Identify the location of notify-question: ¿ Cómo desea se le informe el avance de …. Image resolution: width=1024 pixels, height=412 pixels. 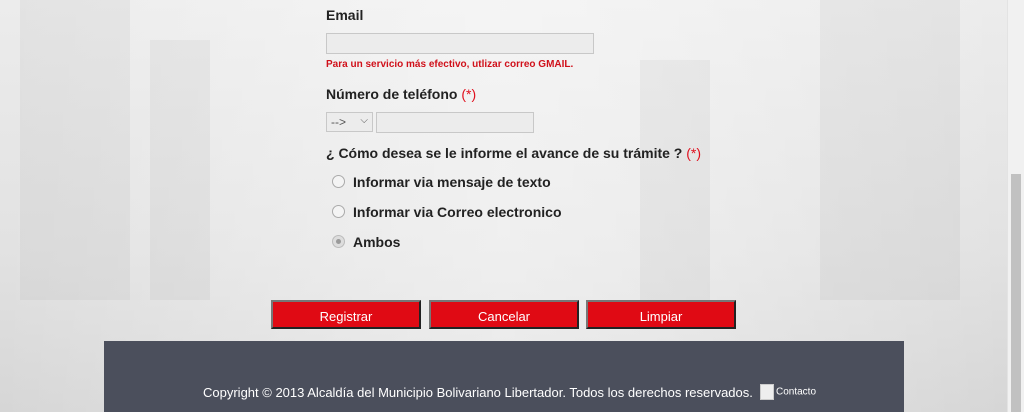
(514, 153).